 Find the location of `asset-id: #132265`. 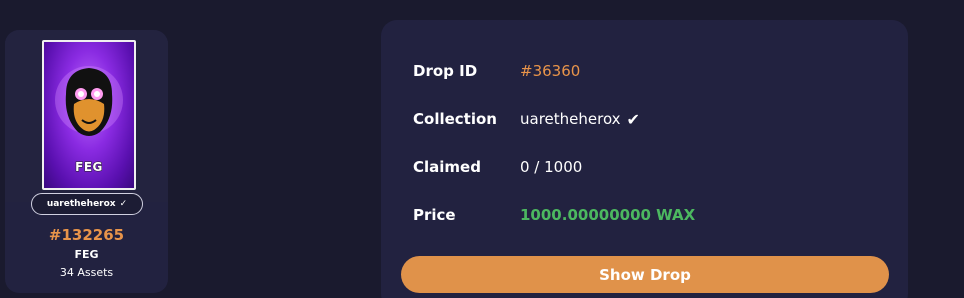

asset-id: #132265 is located at coordinates (86, 235).